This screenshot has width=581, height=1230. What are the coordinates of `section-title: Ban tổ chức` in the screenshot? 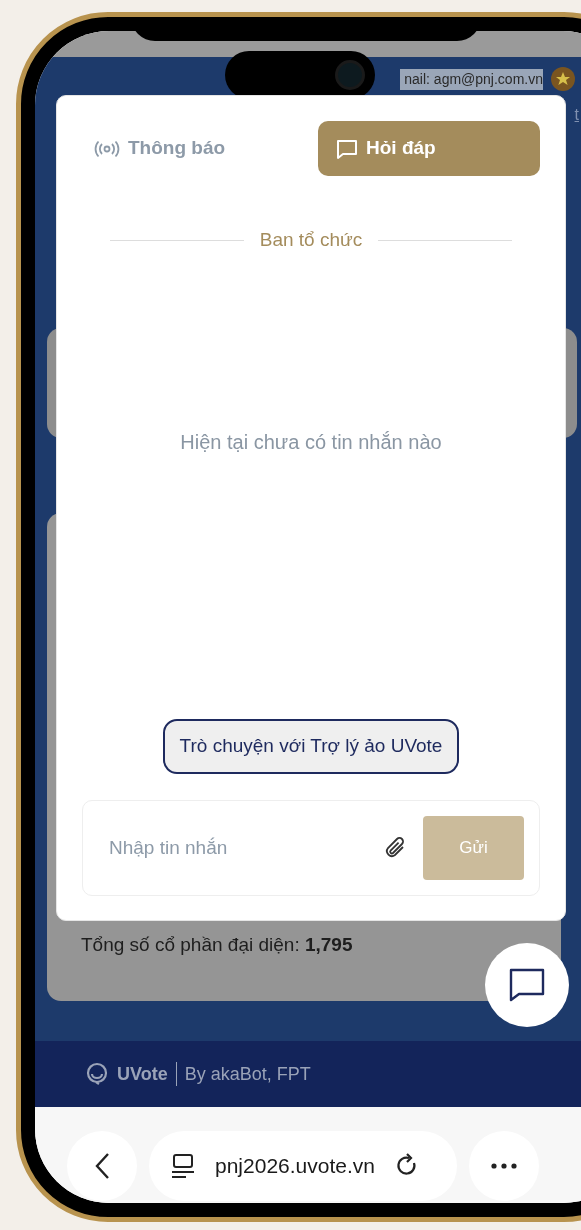 It's located at (311, 240).